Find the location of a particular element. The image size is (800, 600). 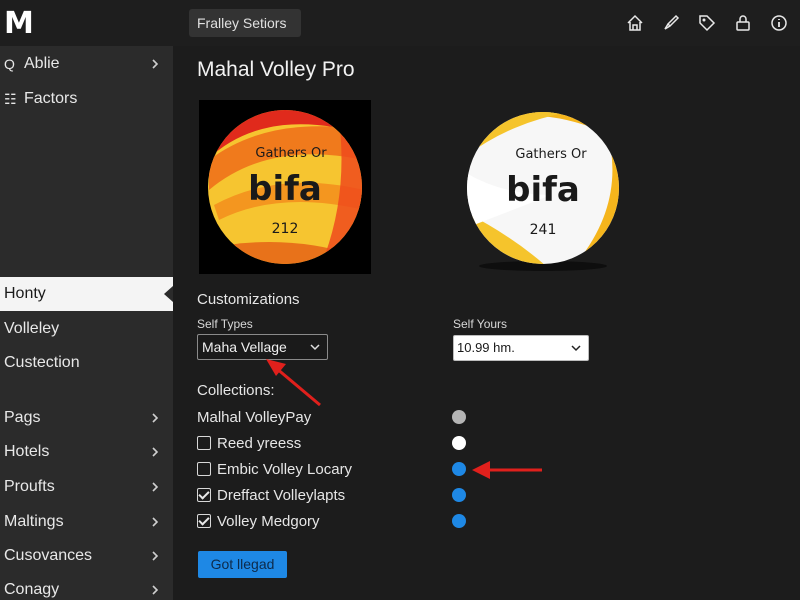

self-types-value: Maha Vellage is located at coordinates (244, 347).